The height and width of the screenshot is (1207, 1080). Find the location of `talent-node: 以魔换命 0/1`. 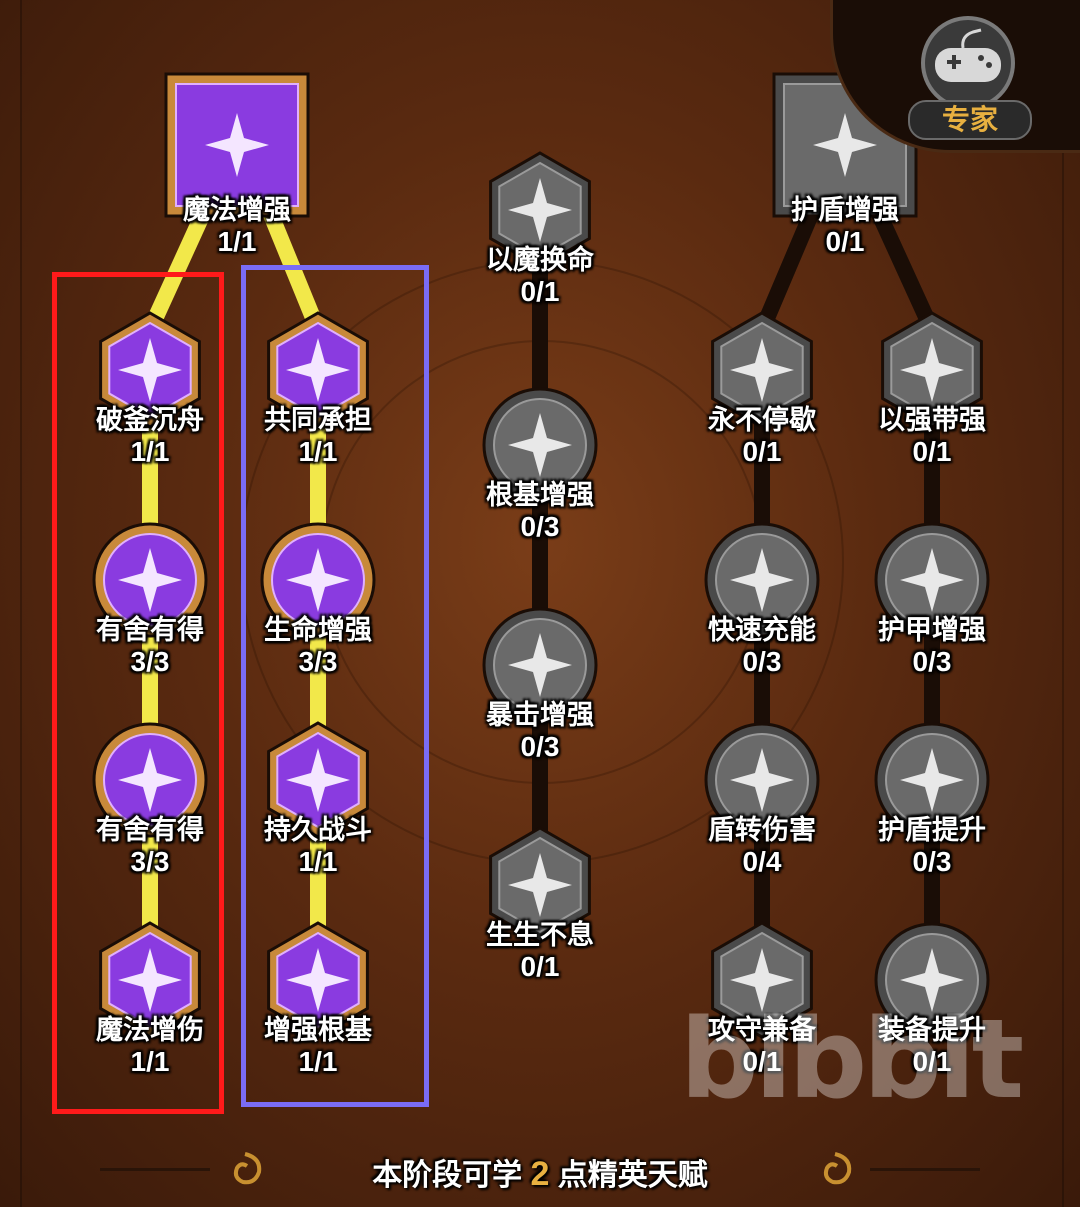

talent-node: 以魔换命 0/1 is located at coordinates (540, 245).